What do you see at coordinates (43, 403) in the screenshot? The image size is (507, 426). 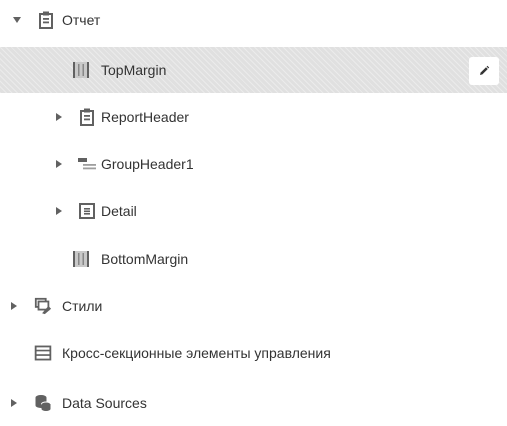 I see `data-sources-icon` at bounding box center [43, 403].